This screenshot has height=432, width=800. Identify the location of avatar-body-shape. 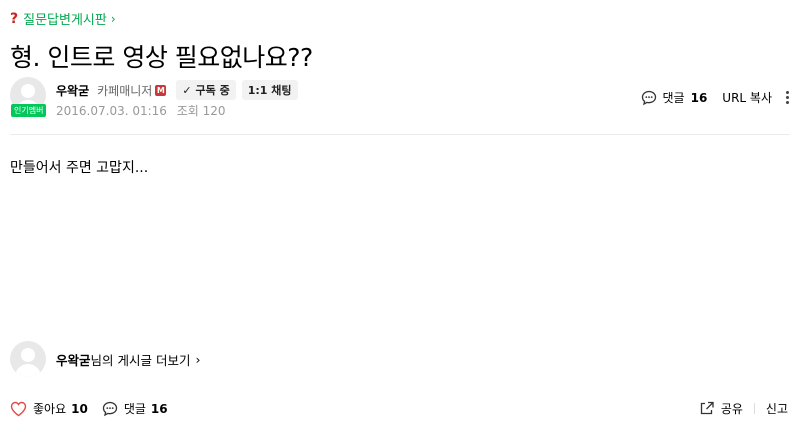
(28, 370).